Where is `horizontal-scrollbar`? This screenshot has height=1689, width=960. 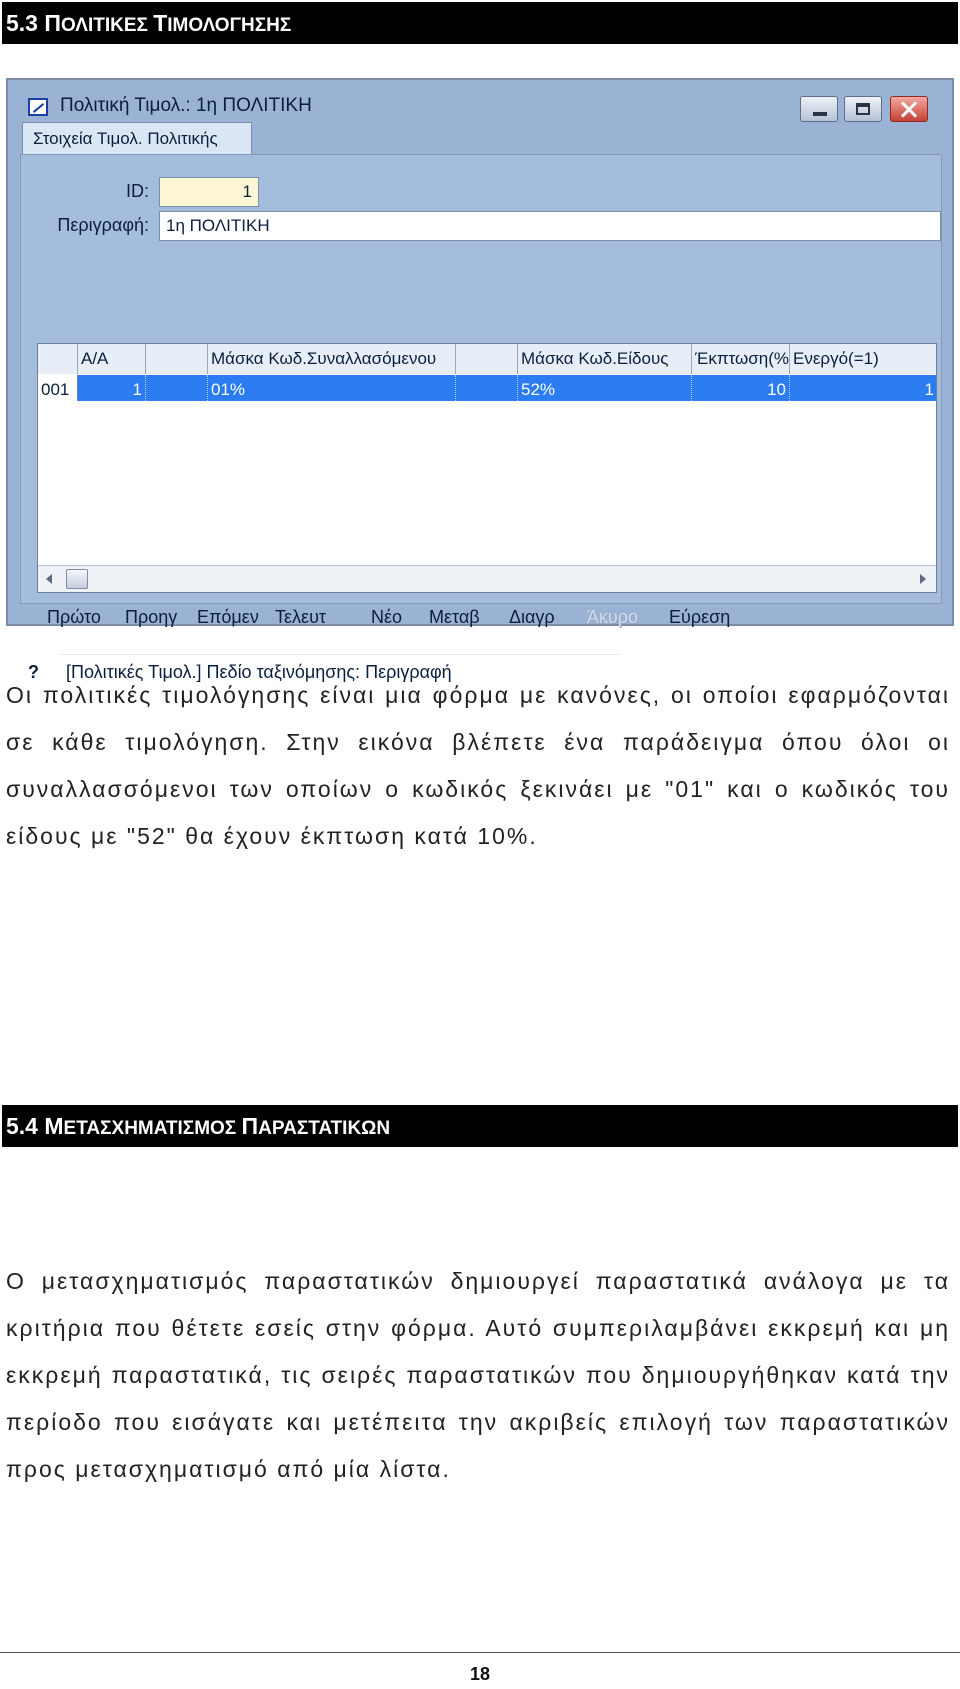
horizontal-scrollbar is located at coordinates (487, 578).